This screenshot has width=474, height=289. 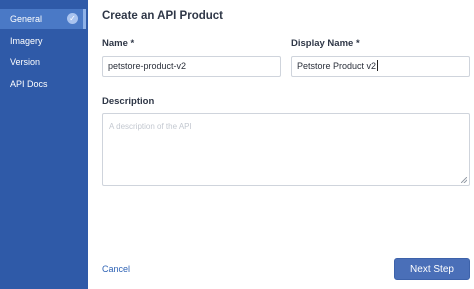 I want to click on text-cursor, so click(x=378, y=65).